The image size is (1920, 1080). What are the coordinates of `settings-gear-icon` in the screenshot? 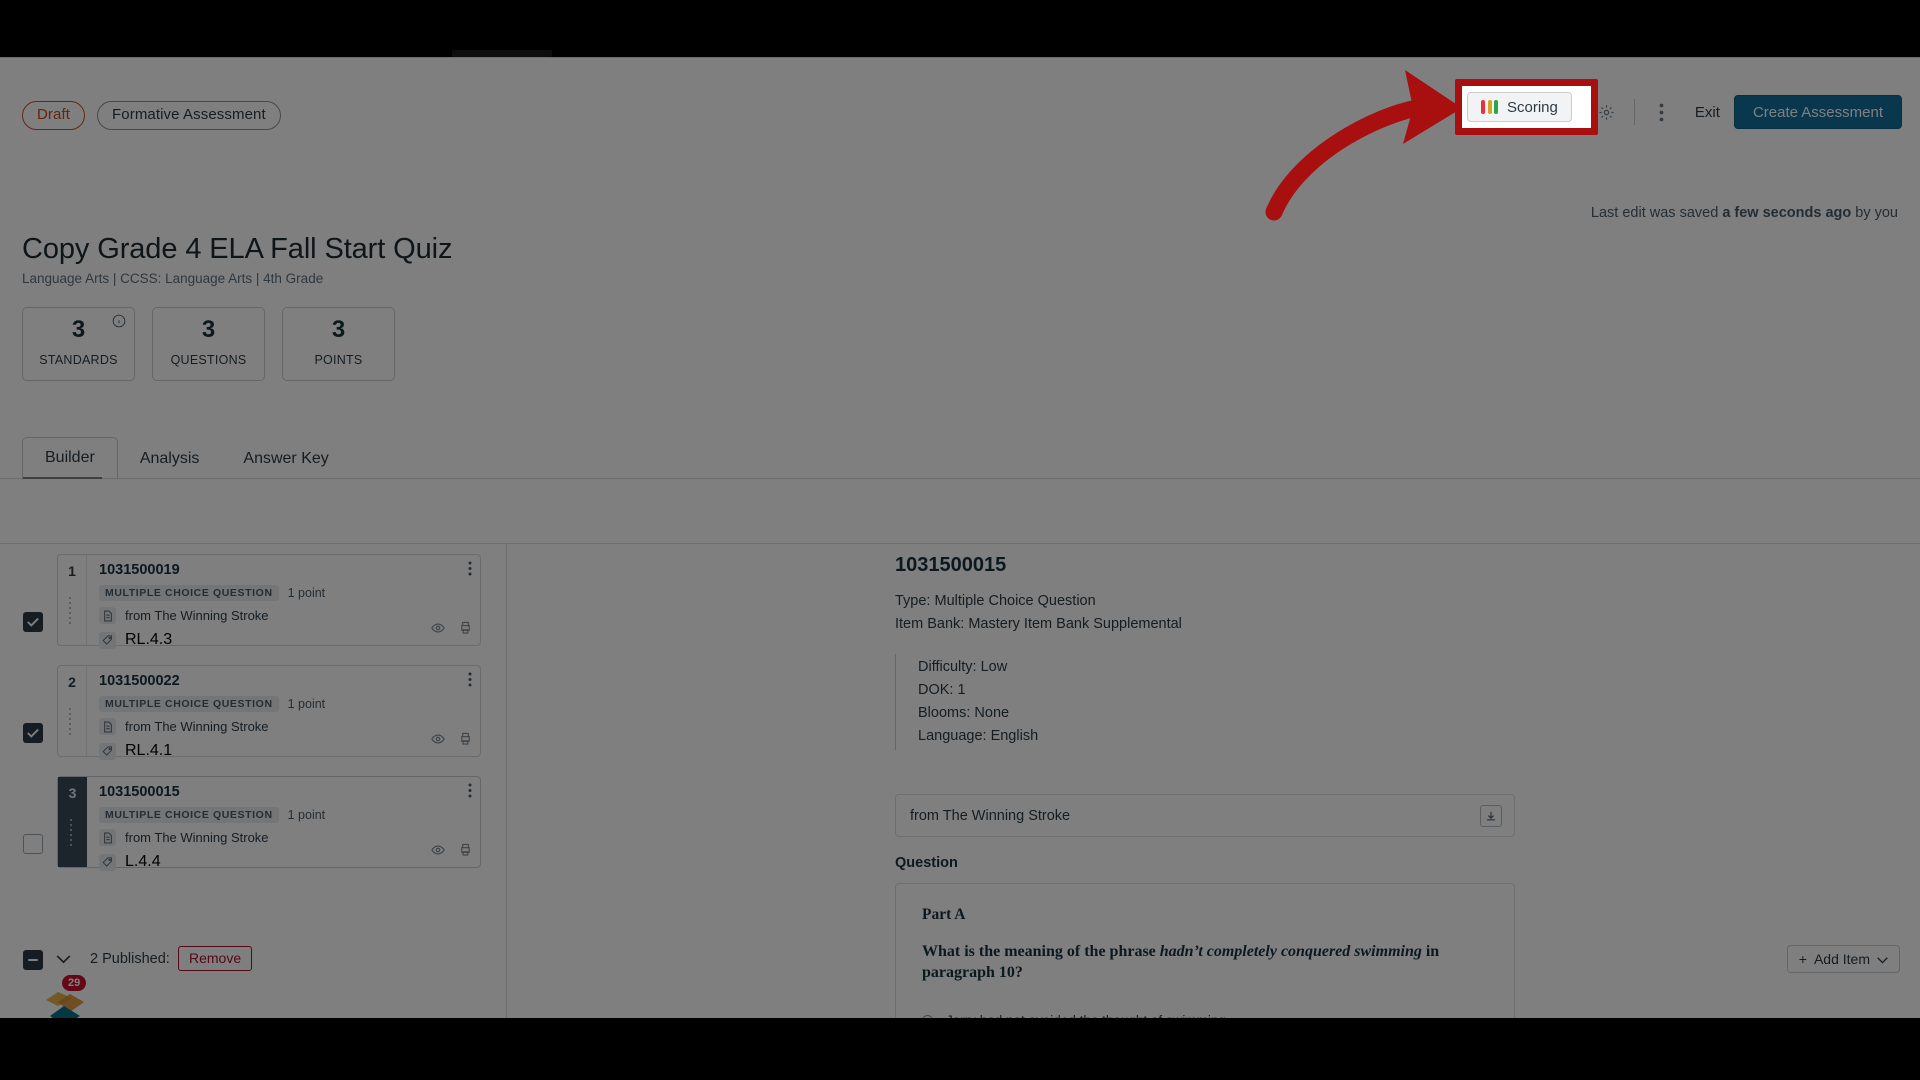 It's located at (1607, 112).